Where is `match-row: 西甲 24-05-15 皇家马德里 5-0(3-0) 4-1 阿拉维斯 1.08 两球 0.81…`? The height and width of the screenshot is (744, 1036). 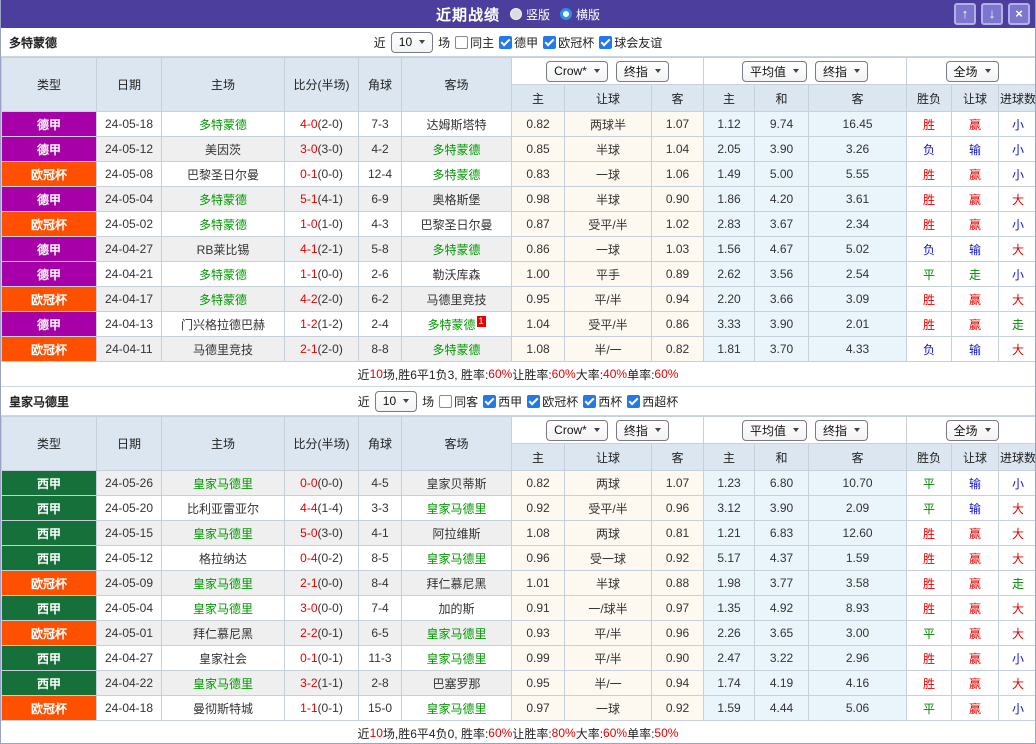 match-row: 西甲 24-05-15 皇家马德里 5-0(3-0) 4-1 阿拉维斯 1.08 两球 0.81… is located at coordinates (518, 533).